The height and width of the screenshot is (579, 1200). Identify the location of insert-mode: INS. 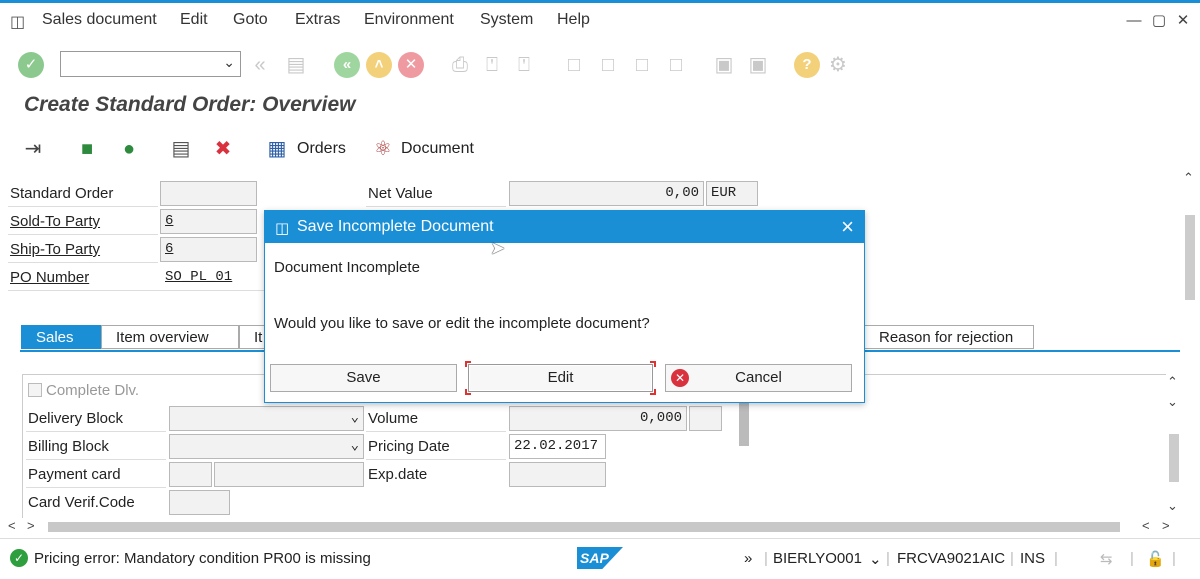
(1032, 558).